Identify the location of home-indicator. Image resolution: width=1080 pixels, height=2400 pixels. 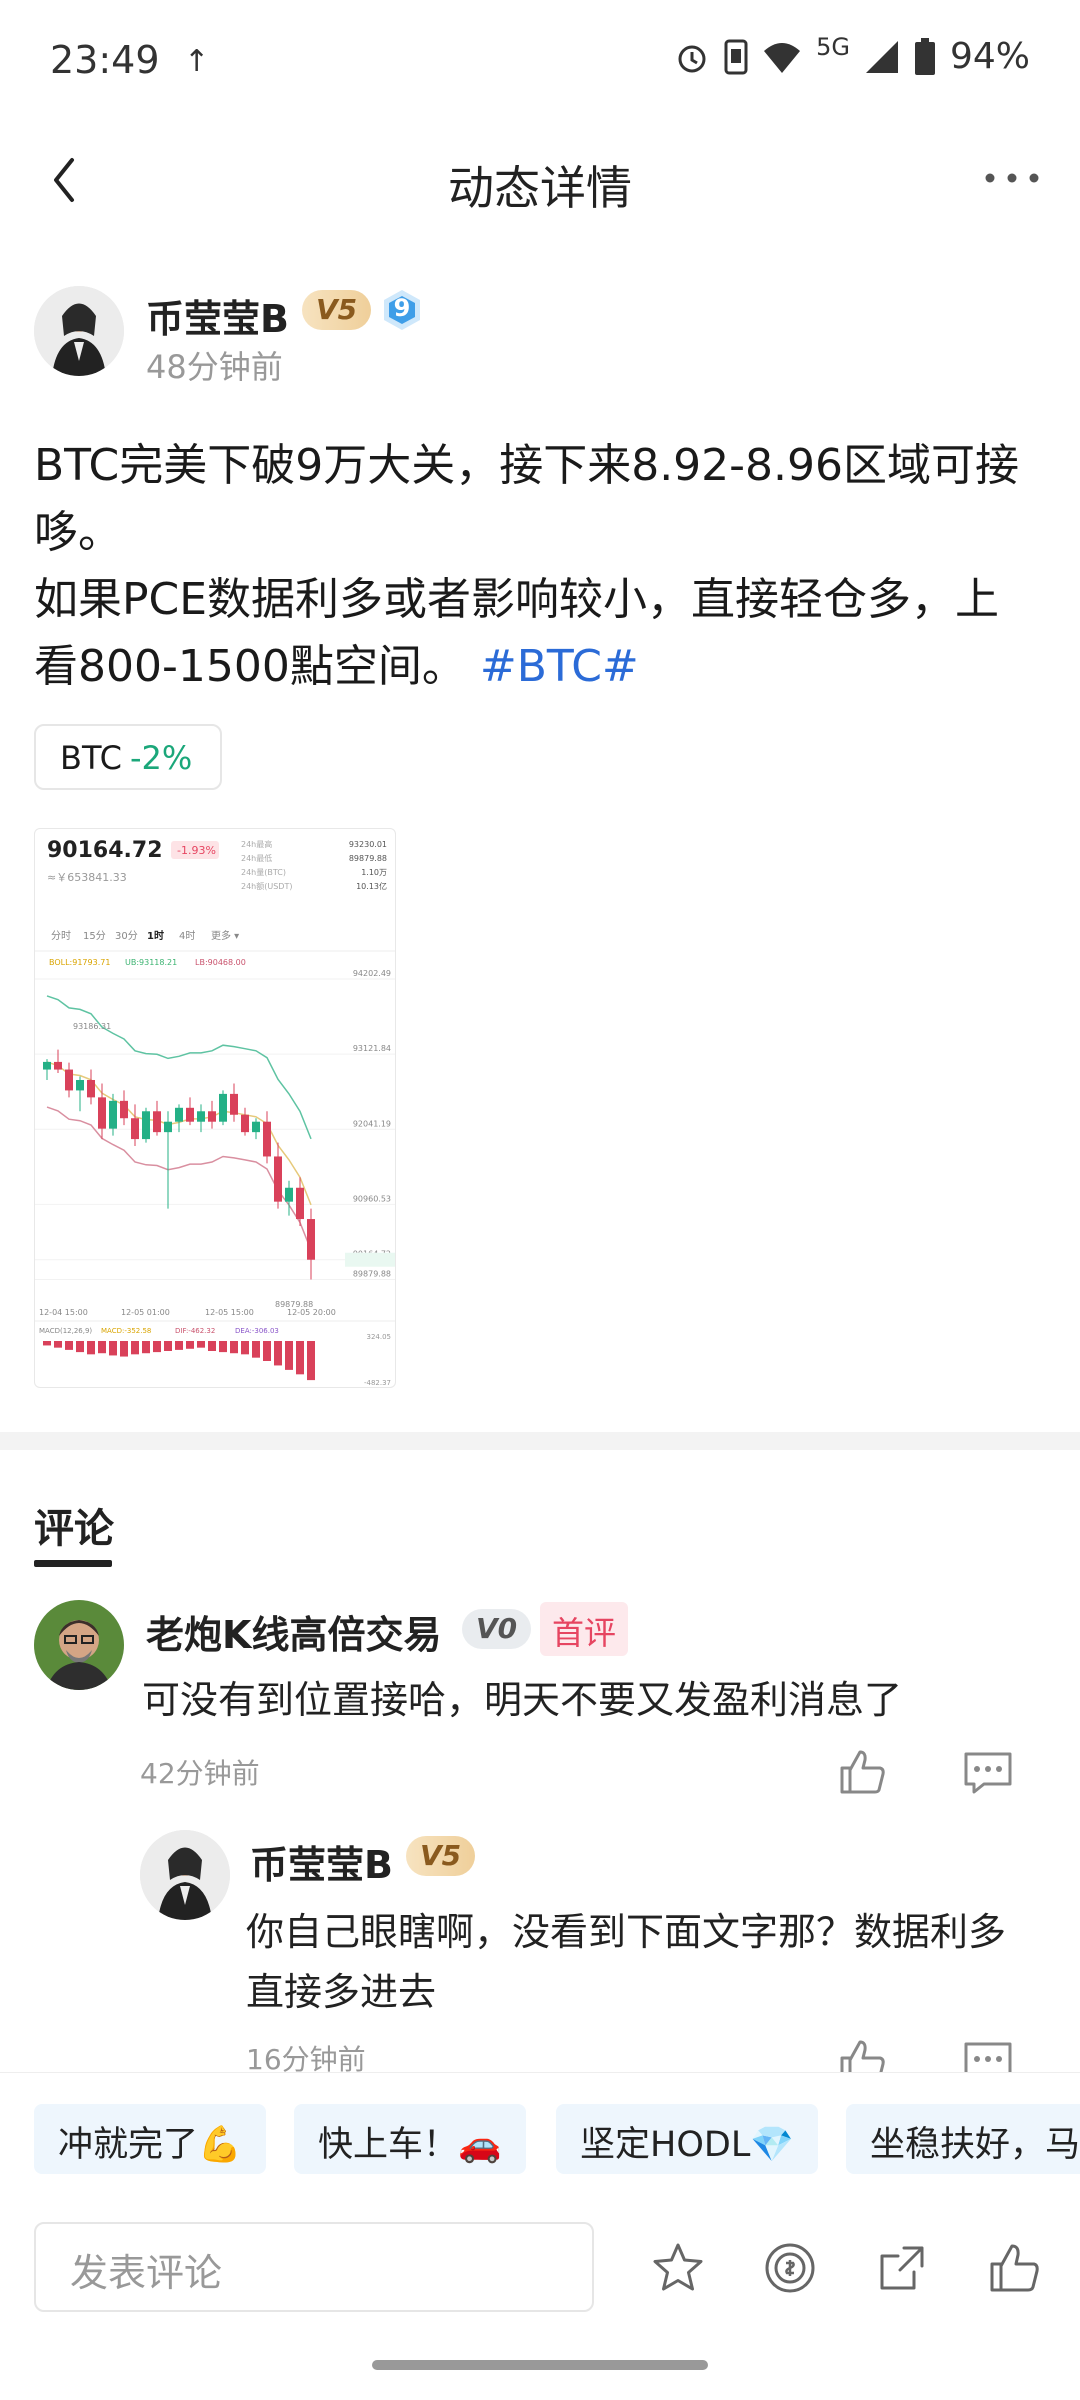
(540, 2365).